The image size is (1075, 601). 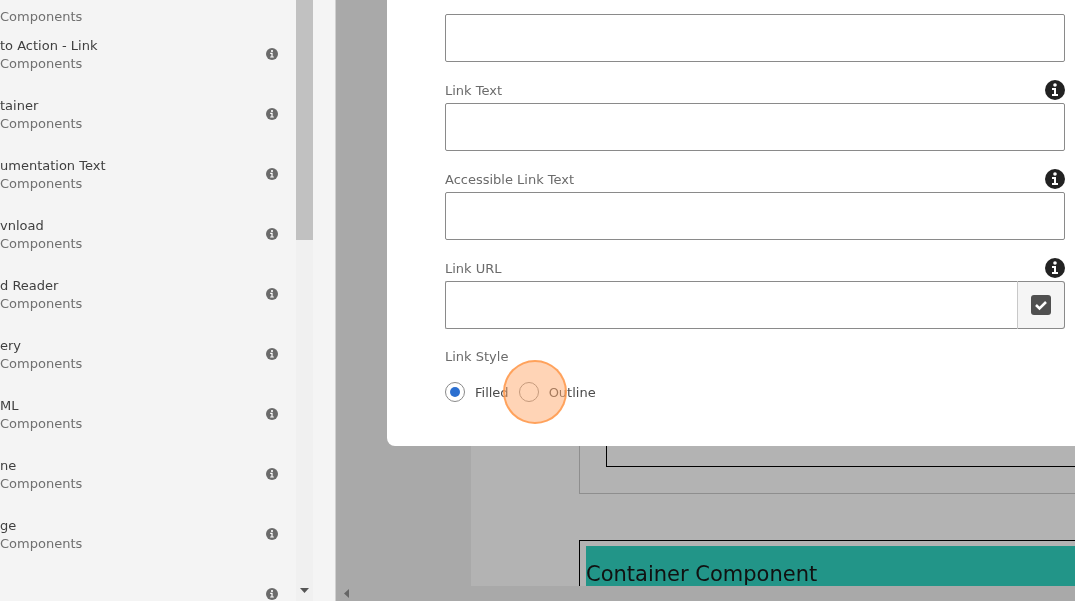 I want to click on component-item: to Action - Link Components, so click(x=148, y=54).